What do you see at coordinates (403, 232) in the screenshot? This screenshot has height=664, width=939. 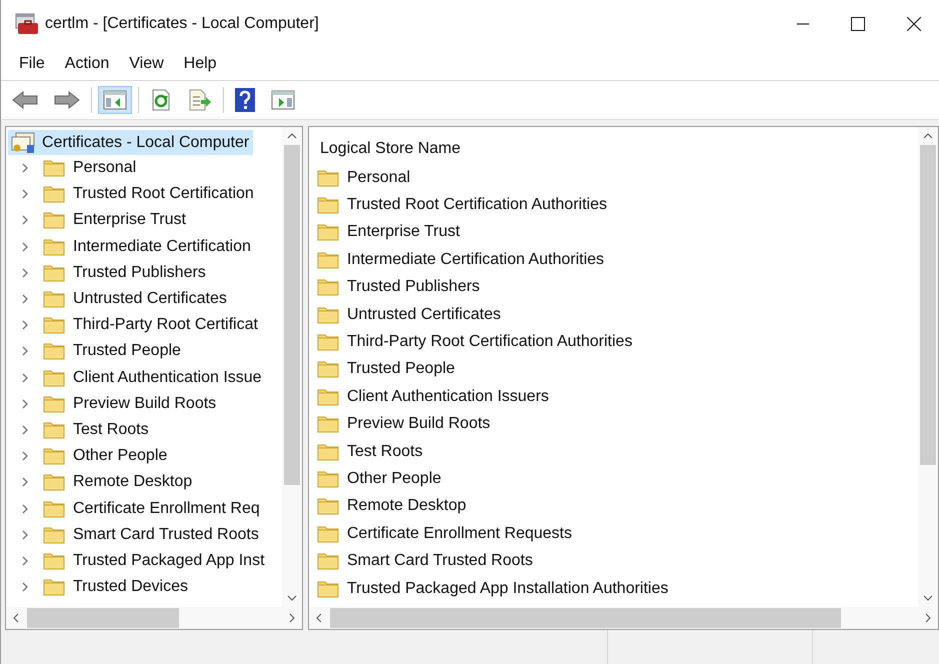 I see `list-item: Enterprise Trust` at bounding box center [403, 232].